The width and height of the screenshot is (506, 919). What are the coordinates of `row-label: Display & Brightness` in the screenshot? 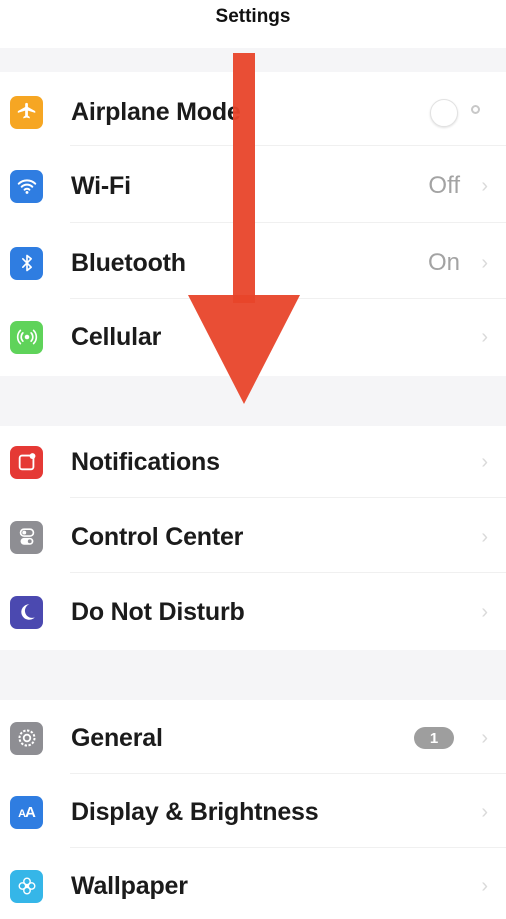 It's located at (195, 811).